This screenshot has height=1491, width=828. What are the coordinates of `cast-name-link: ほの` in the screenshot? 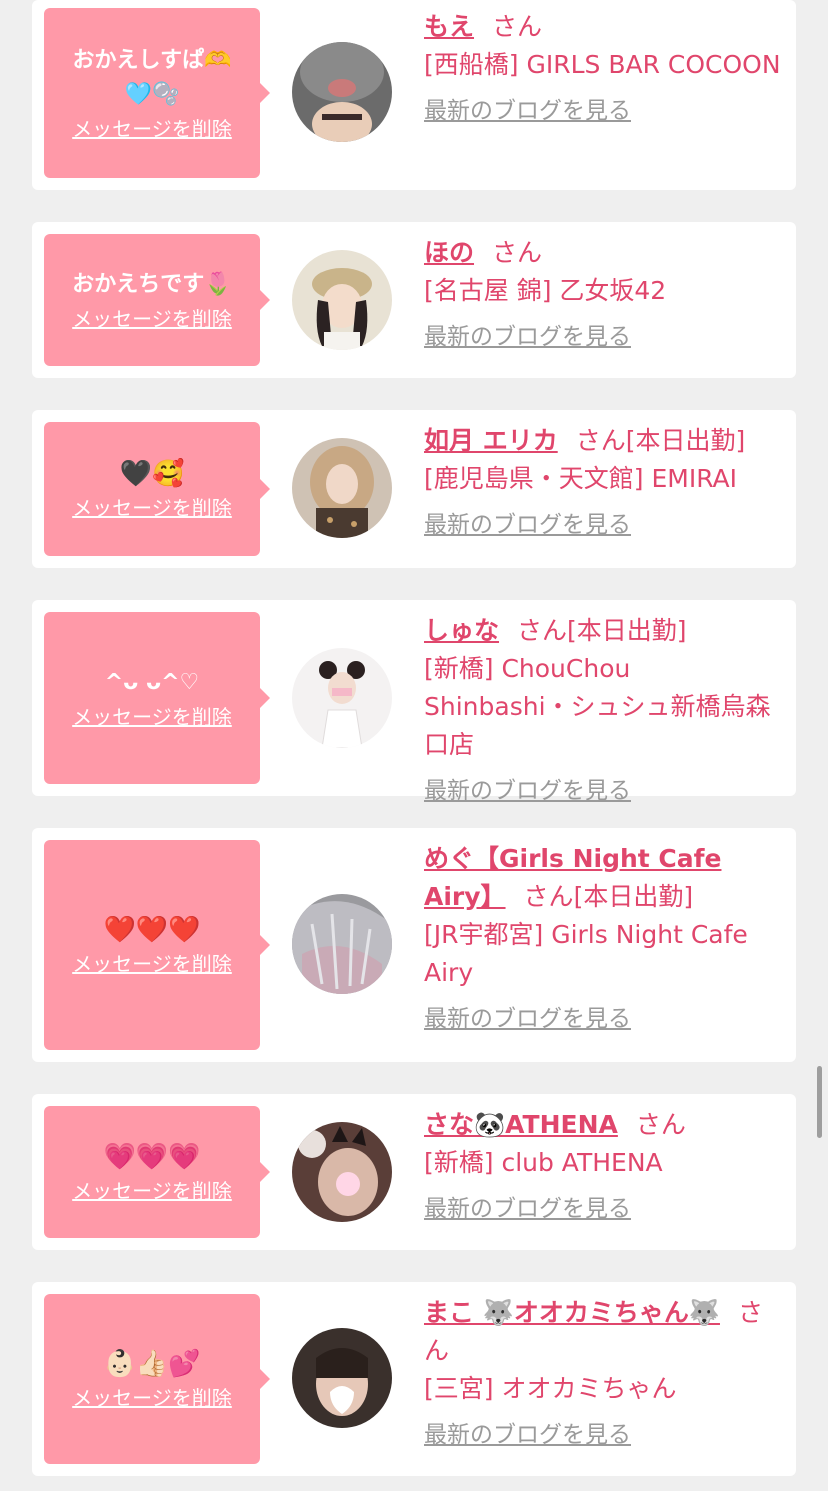 It's located at (449, 252).